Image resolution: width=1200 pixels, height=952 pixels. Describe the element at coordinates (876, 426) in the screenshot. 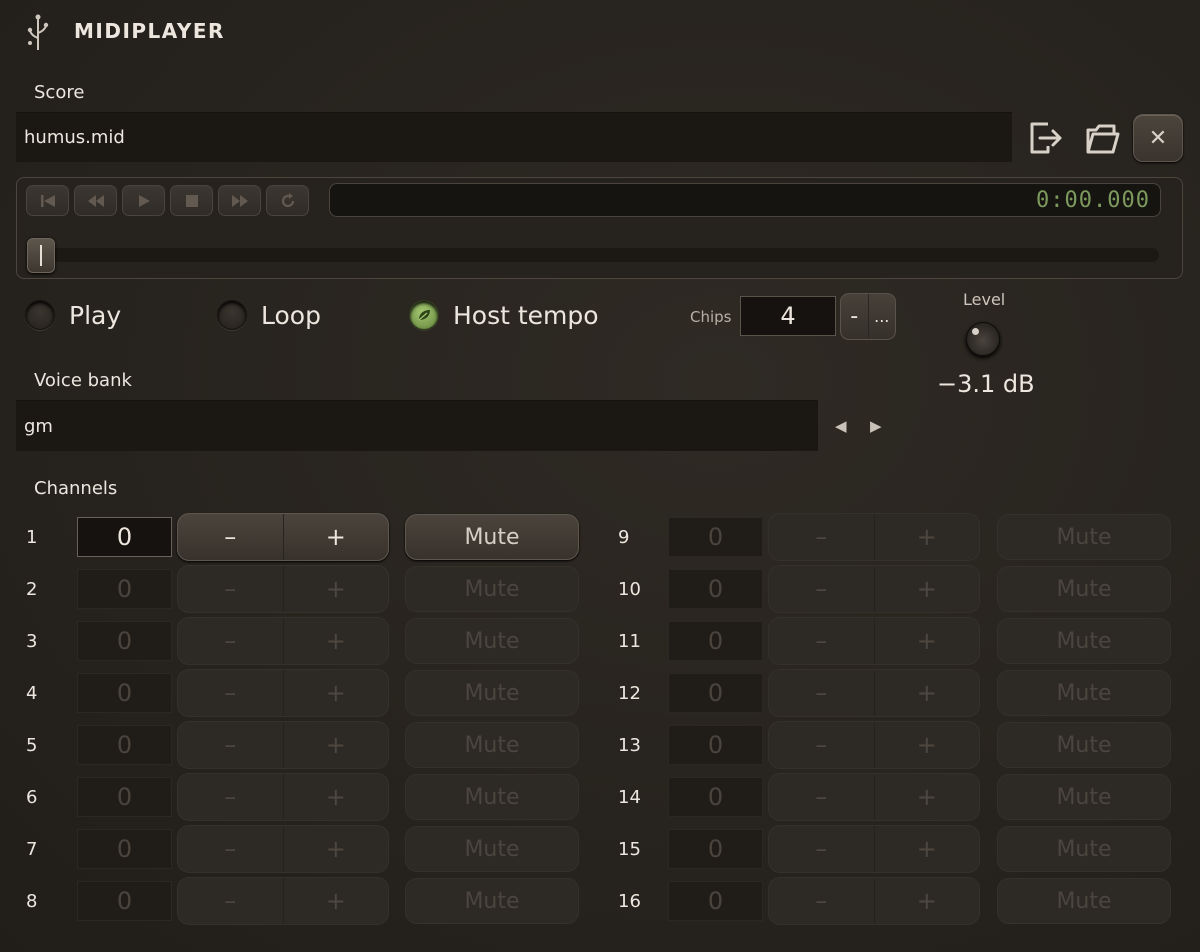

I see `voice-bank-next-button: ▶` at that location.